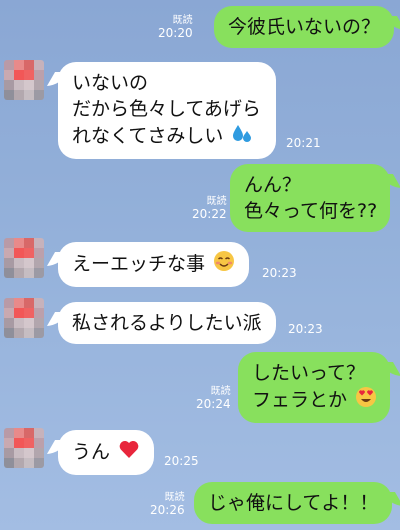 Image resolution: width=400 pixels, height=530 pixels. Describe the element at coordinates (300, 400) in the screenshot. I see `message-line: フェラとか` at that location.